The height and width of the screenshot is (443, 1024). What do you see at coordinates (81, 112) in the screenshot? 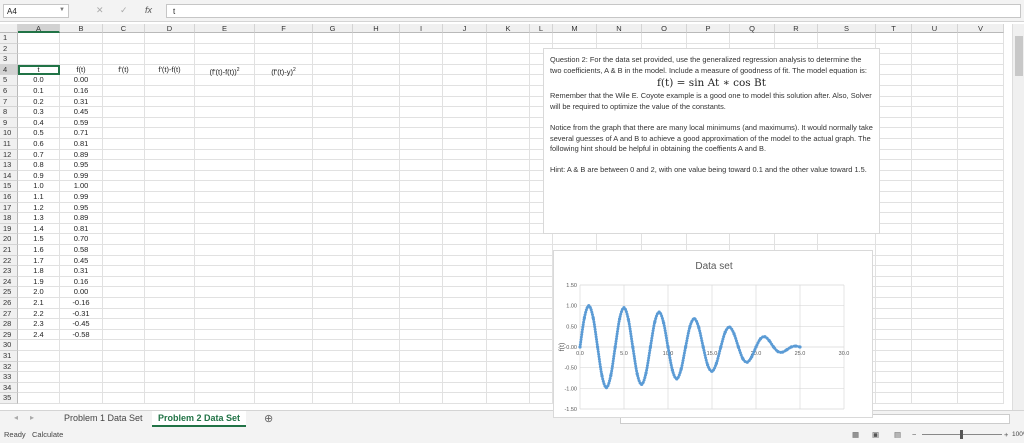
I see `cell-ft: 0.45` at bounding box center [81, 112].